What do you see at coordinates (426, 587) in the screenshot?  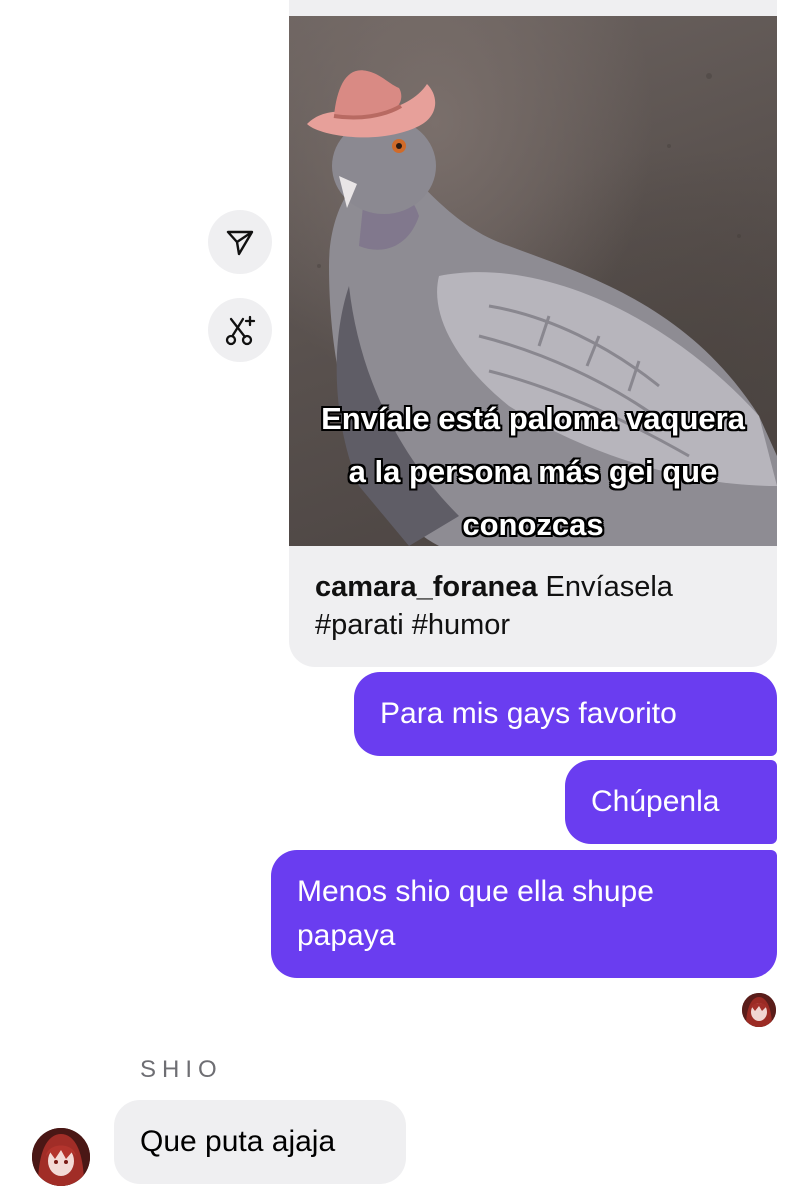 I see `post-username: camara_foranea` at bounding box center [426, 587].